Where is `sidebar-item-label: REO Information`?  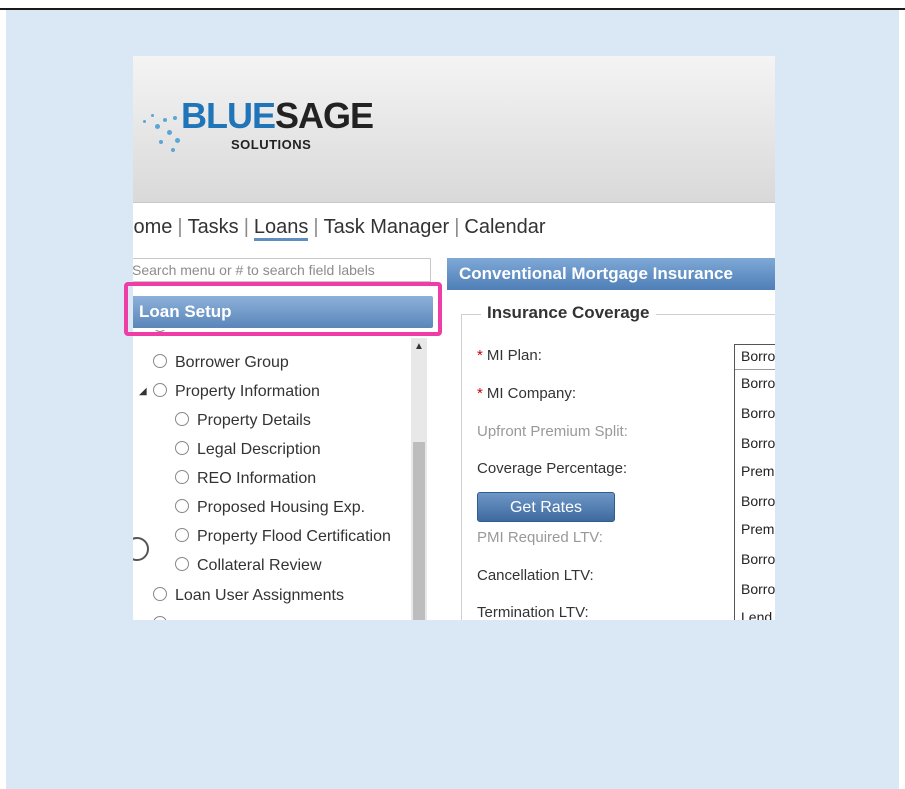 sidebar-item-label: REO Information is located at coordinates (257, 478).